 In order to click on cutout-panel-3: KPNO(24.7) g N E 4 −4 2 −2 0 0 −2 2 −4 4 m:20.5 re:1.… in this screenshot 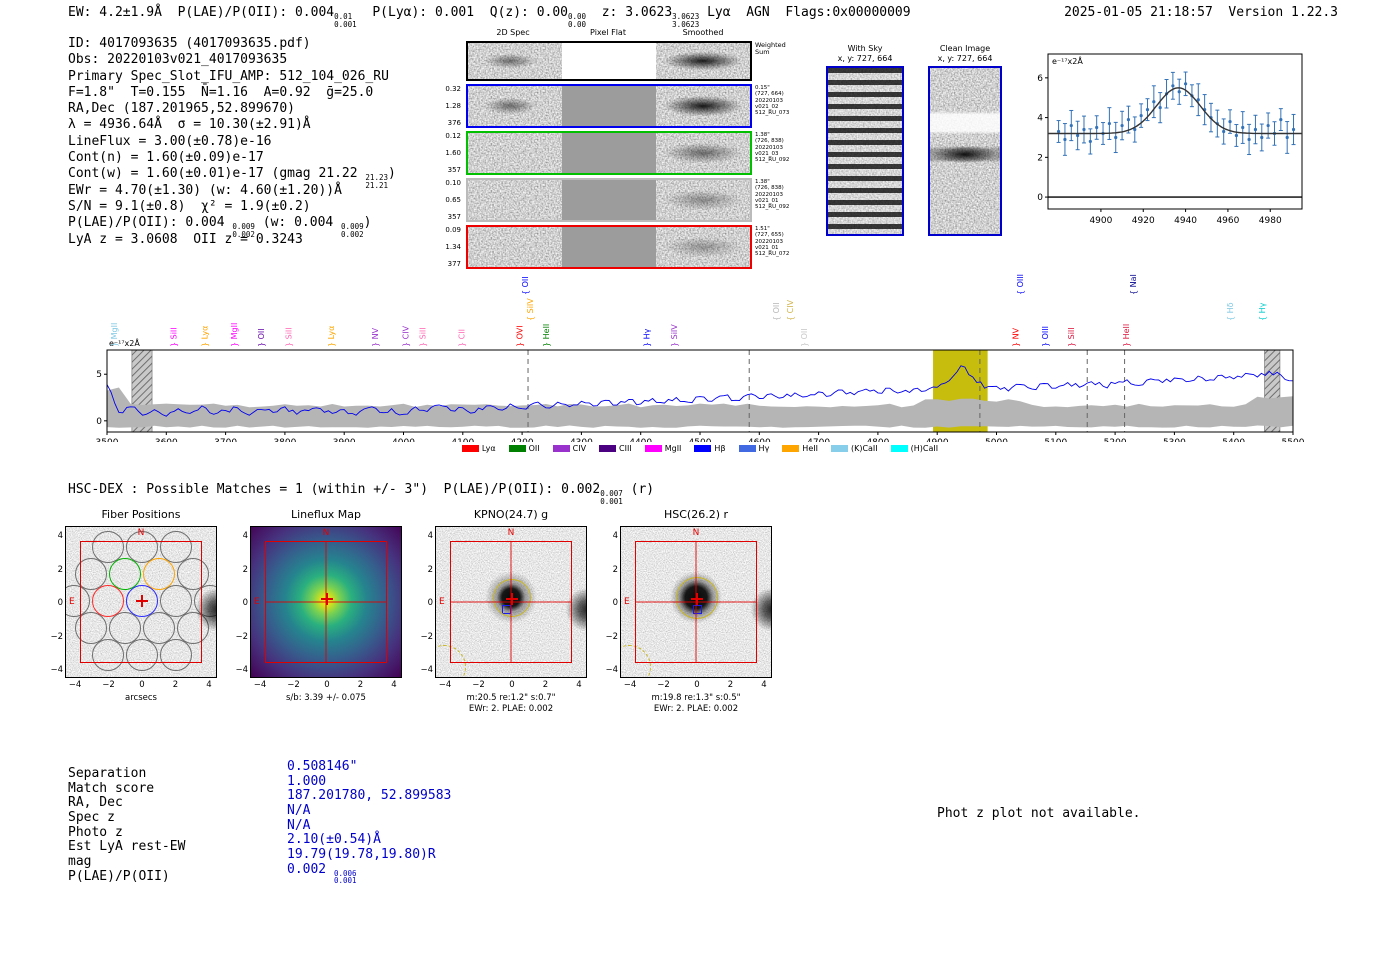, I will do `click(502, 611)`.